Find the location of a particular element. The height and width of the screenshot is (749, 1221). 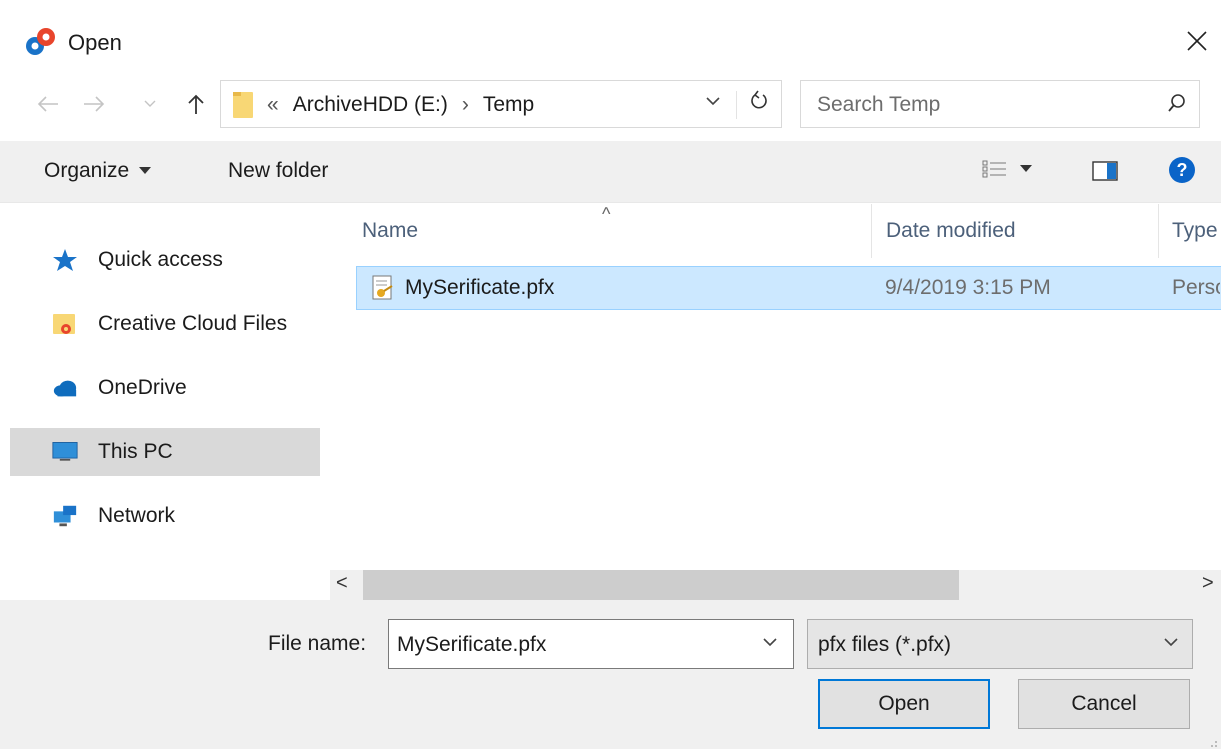

search-input: Search Temp is located at coordinates (878, 105).